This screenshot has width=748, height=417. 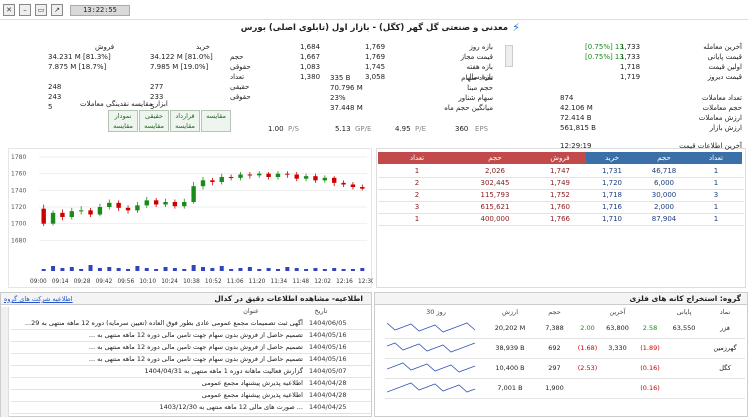 What do you see at coordinates (554, 388) in the screenshot?
I see `industry-volume: 1,900` at bounding box center [554, 388].